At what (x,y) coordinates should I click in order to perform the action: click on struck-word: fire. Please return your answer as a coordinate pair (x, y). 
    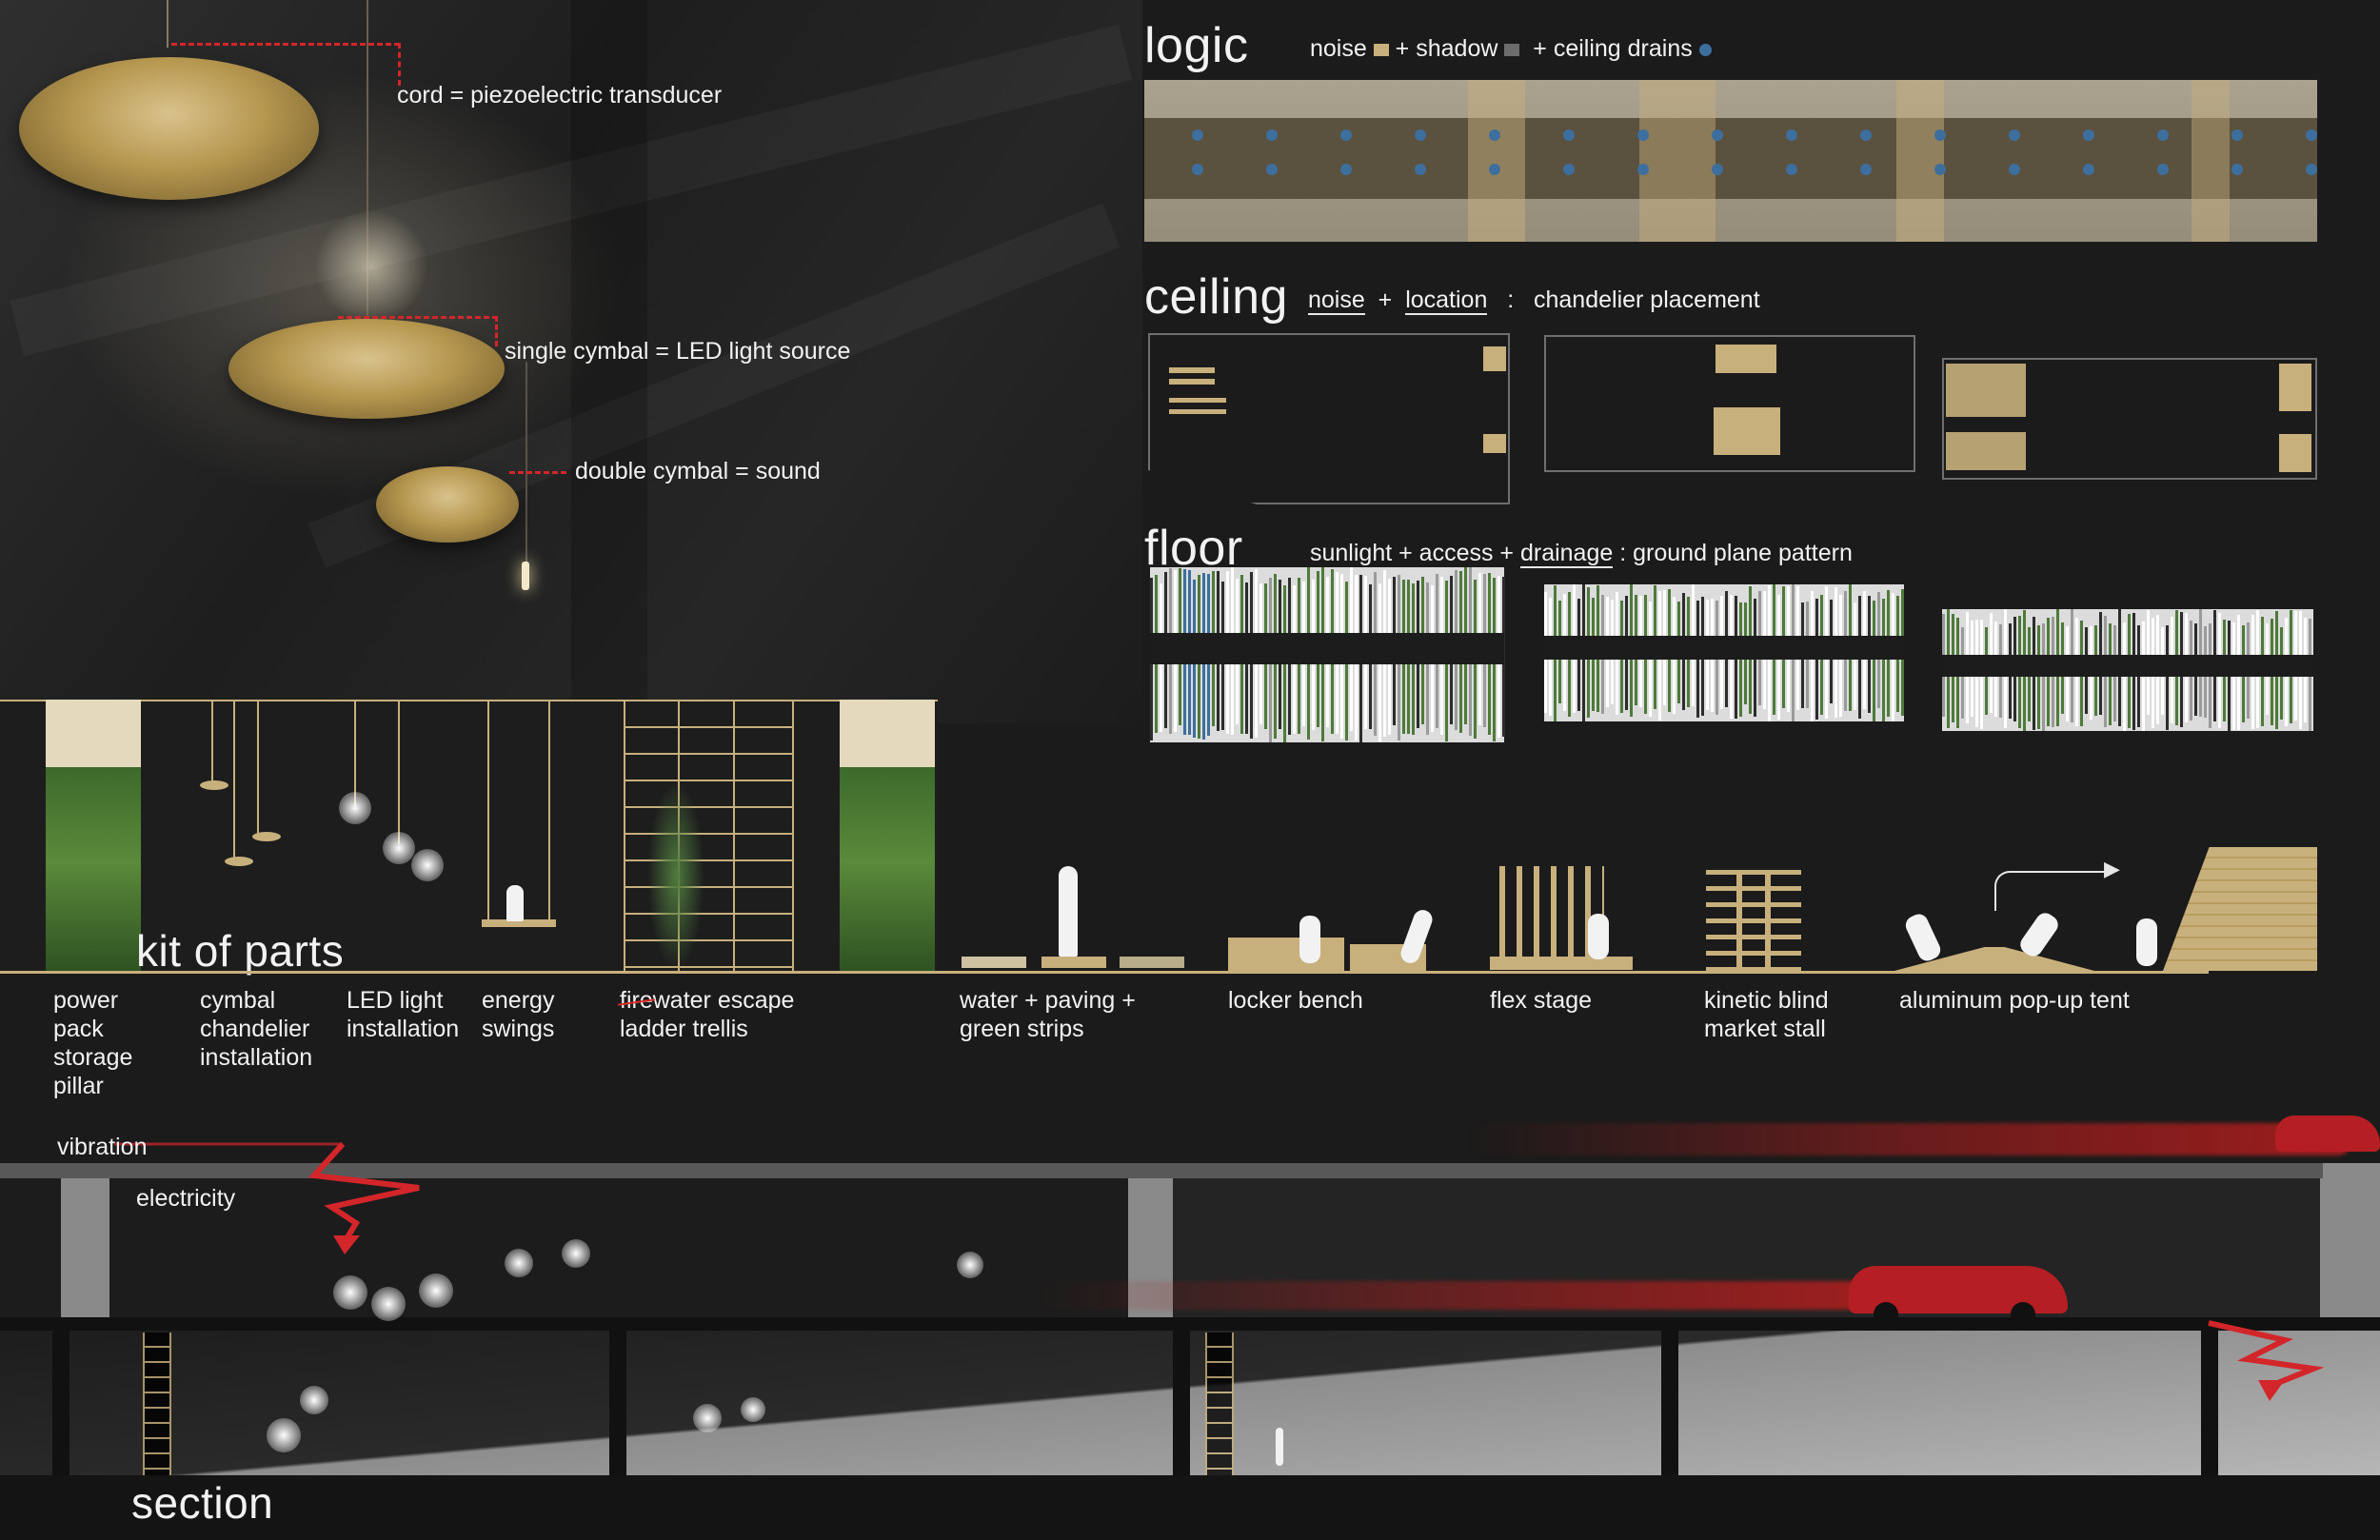
    Looking at the image, I should click on (636, 1000).